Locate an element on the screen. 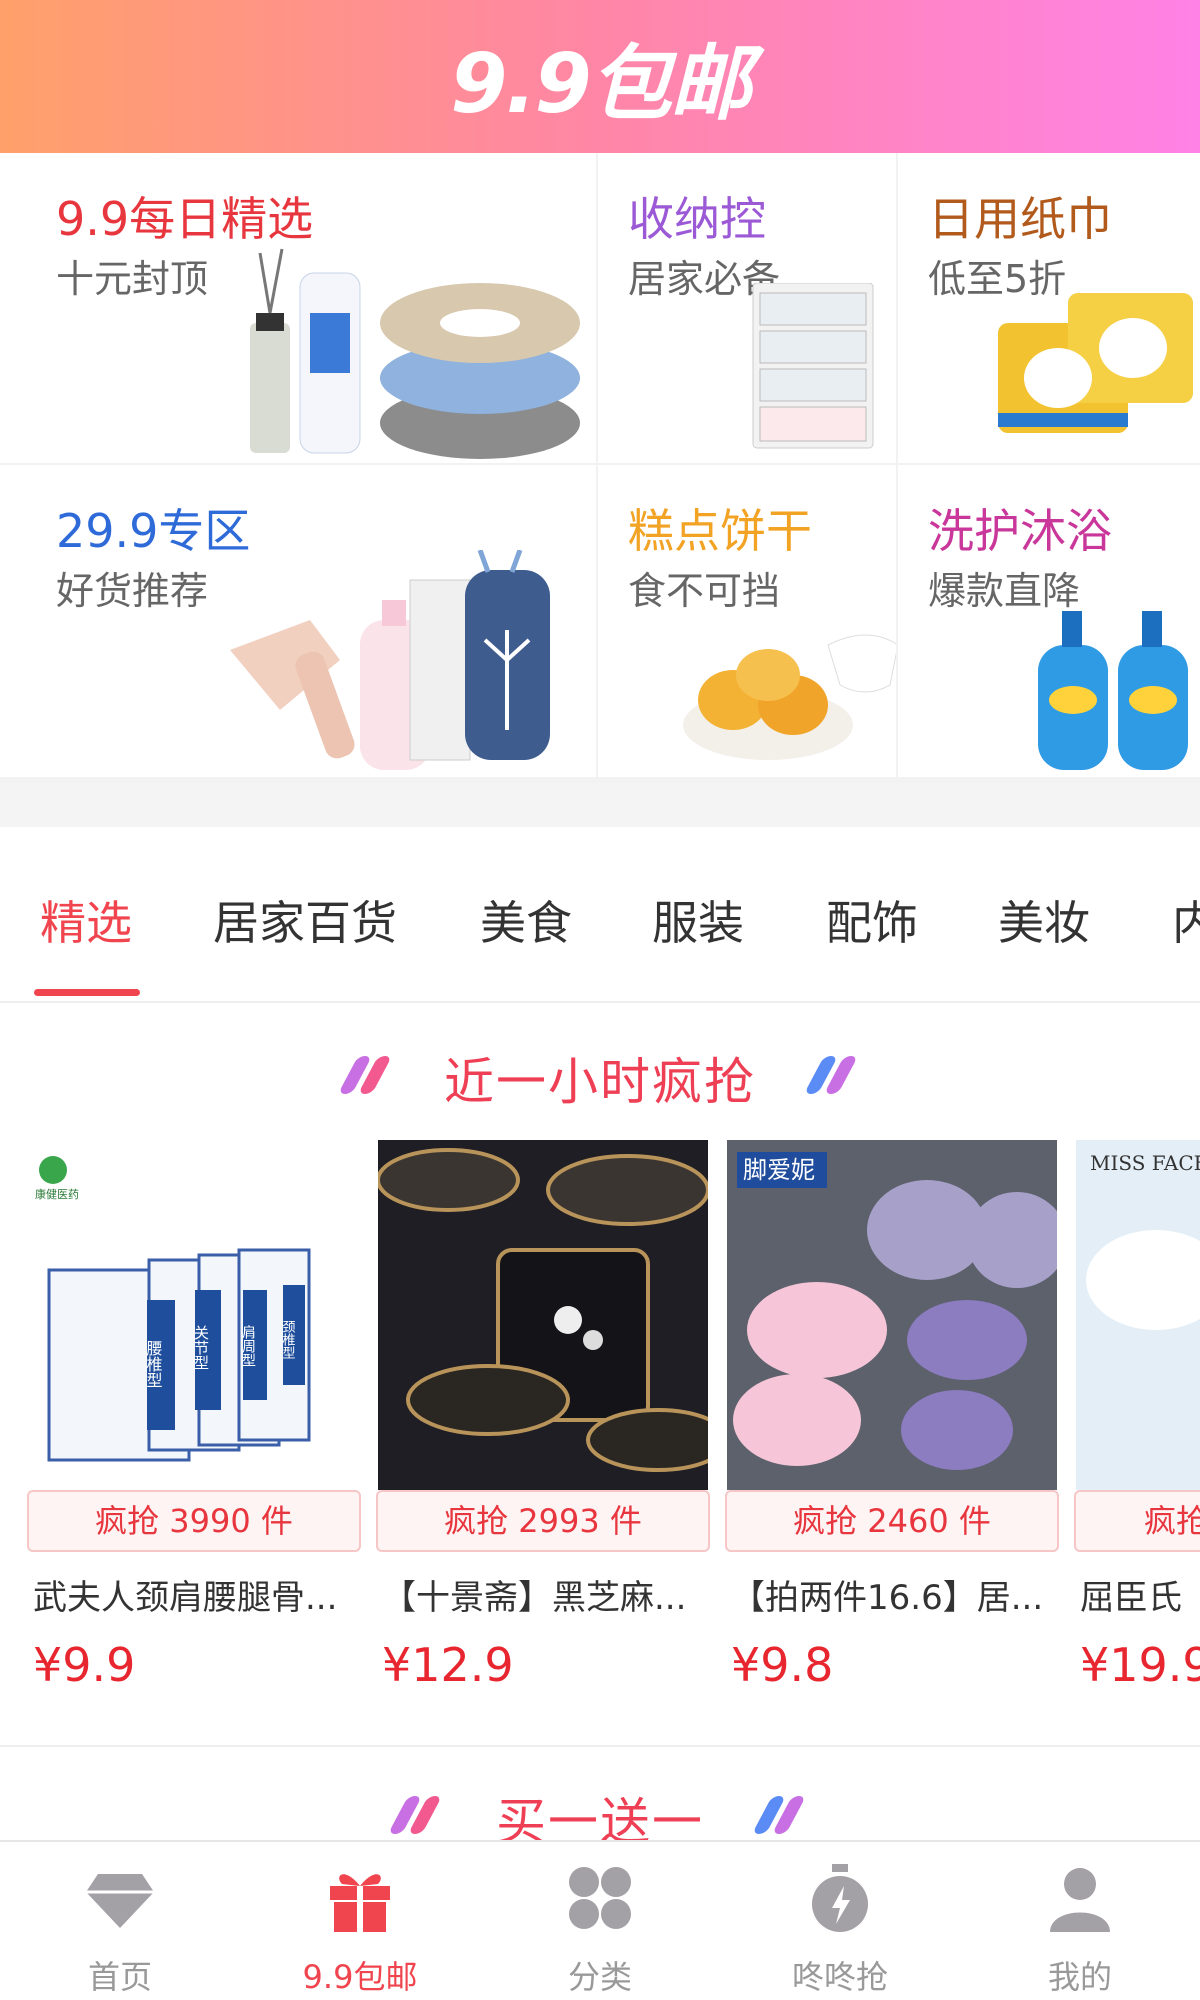  sold-count-badge: 疯抢 2460 件 is located at coordinates (892, 1521).